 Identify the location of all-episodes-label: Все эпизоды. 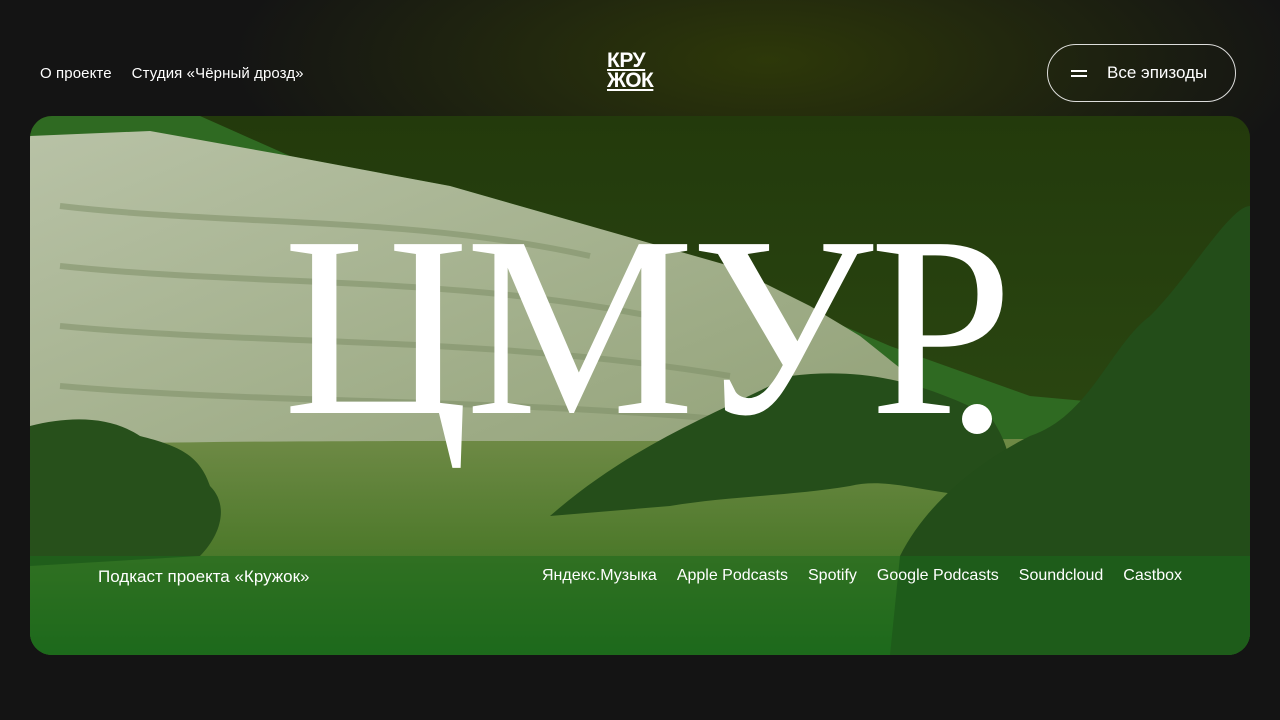
(1157, 72).